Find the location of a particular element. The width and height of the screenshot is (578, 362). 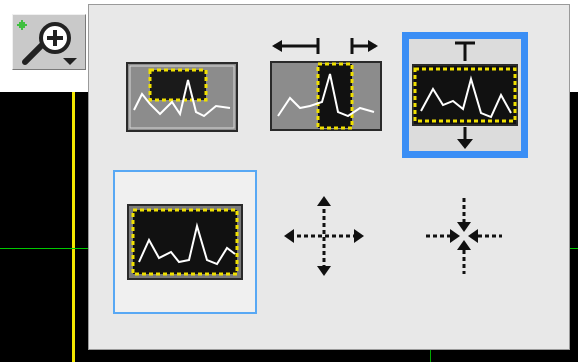

zoom-rectangle-option is located at coordinates (182, 97).